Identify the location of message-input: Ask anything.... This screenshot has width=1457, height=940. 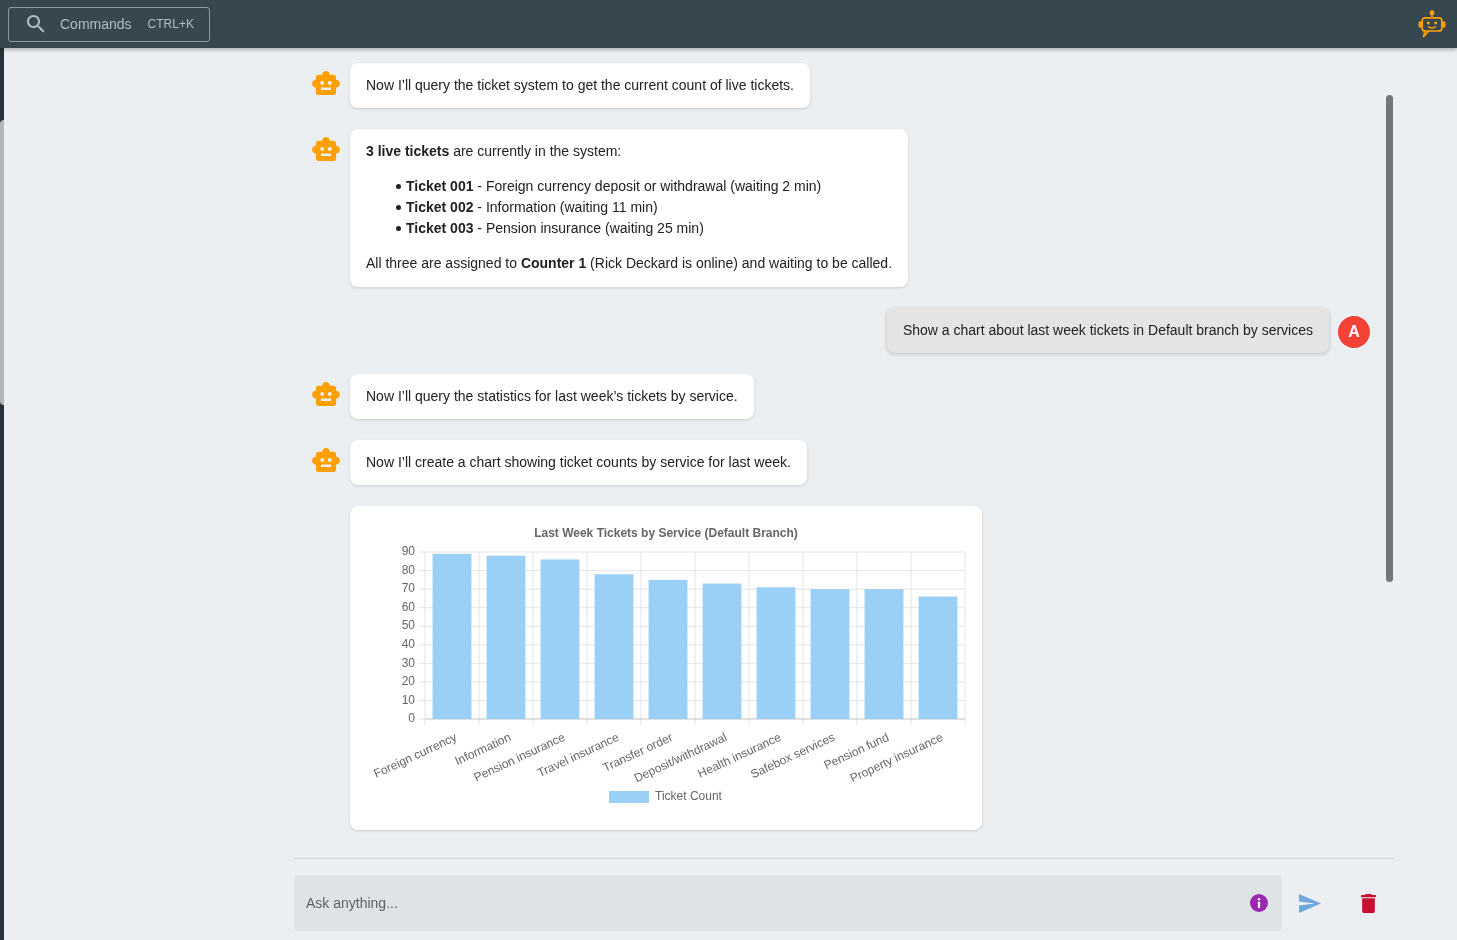
(788, 903).